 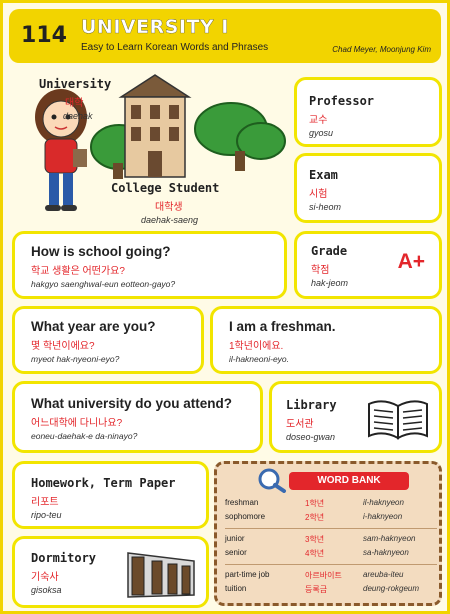 I want to click on book-icon, so click(x=398, y=420).